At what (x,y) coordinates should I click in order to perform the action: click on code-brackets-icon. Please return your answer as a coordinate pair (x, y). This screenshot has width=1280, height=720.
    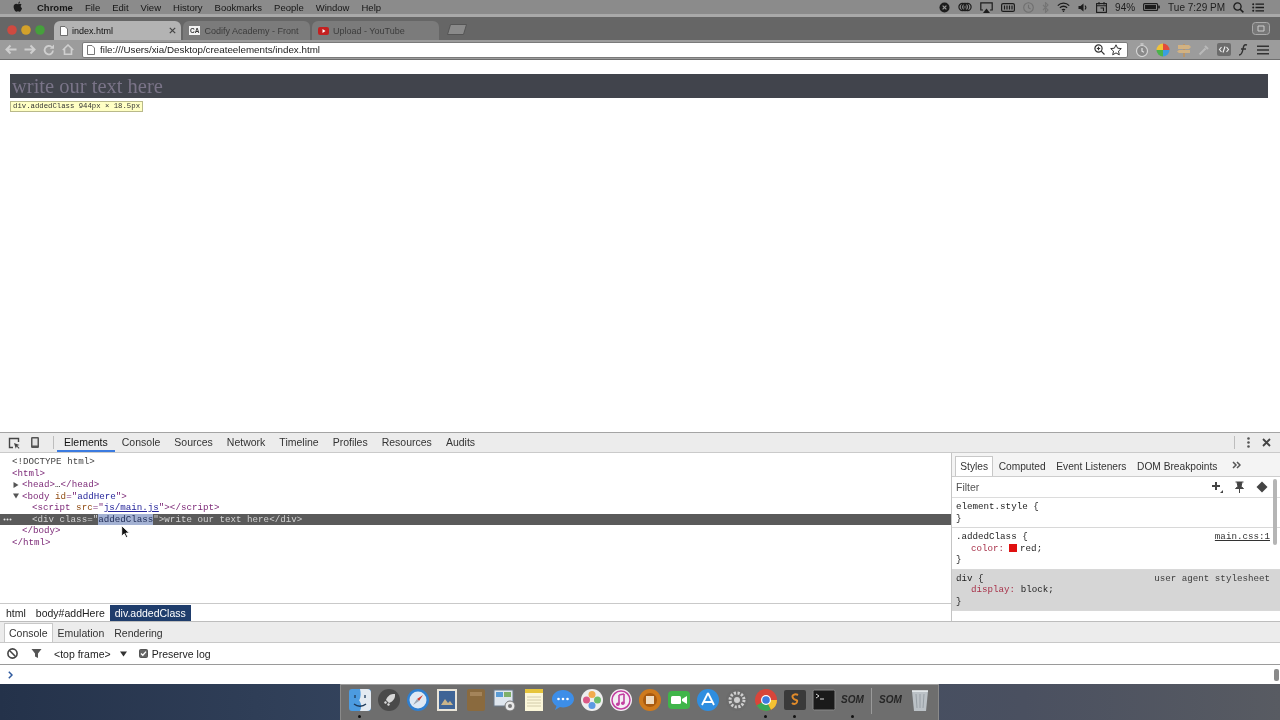
    Looking at the image, I should click on (1224, 49).